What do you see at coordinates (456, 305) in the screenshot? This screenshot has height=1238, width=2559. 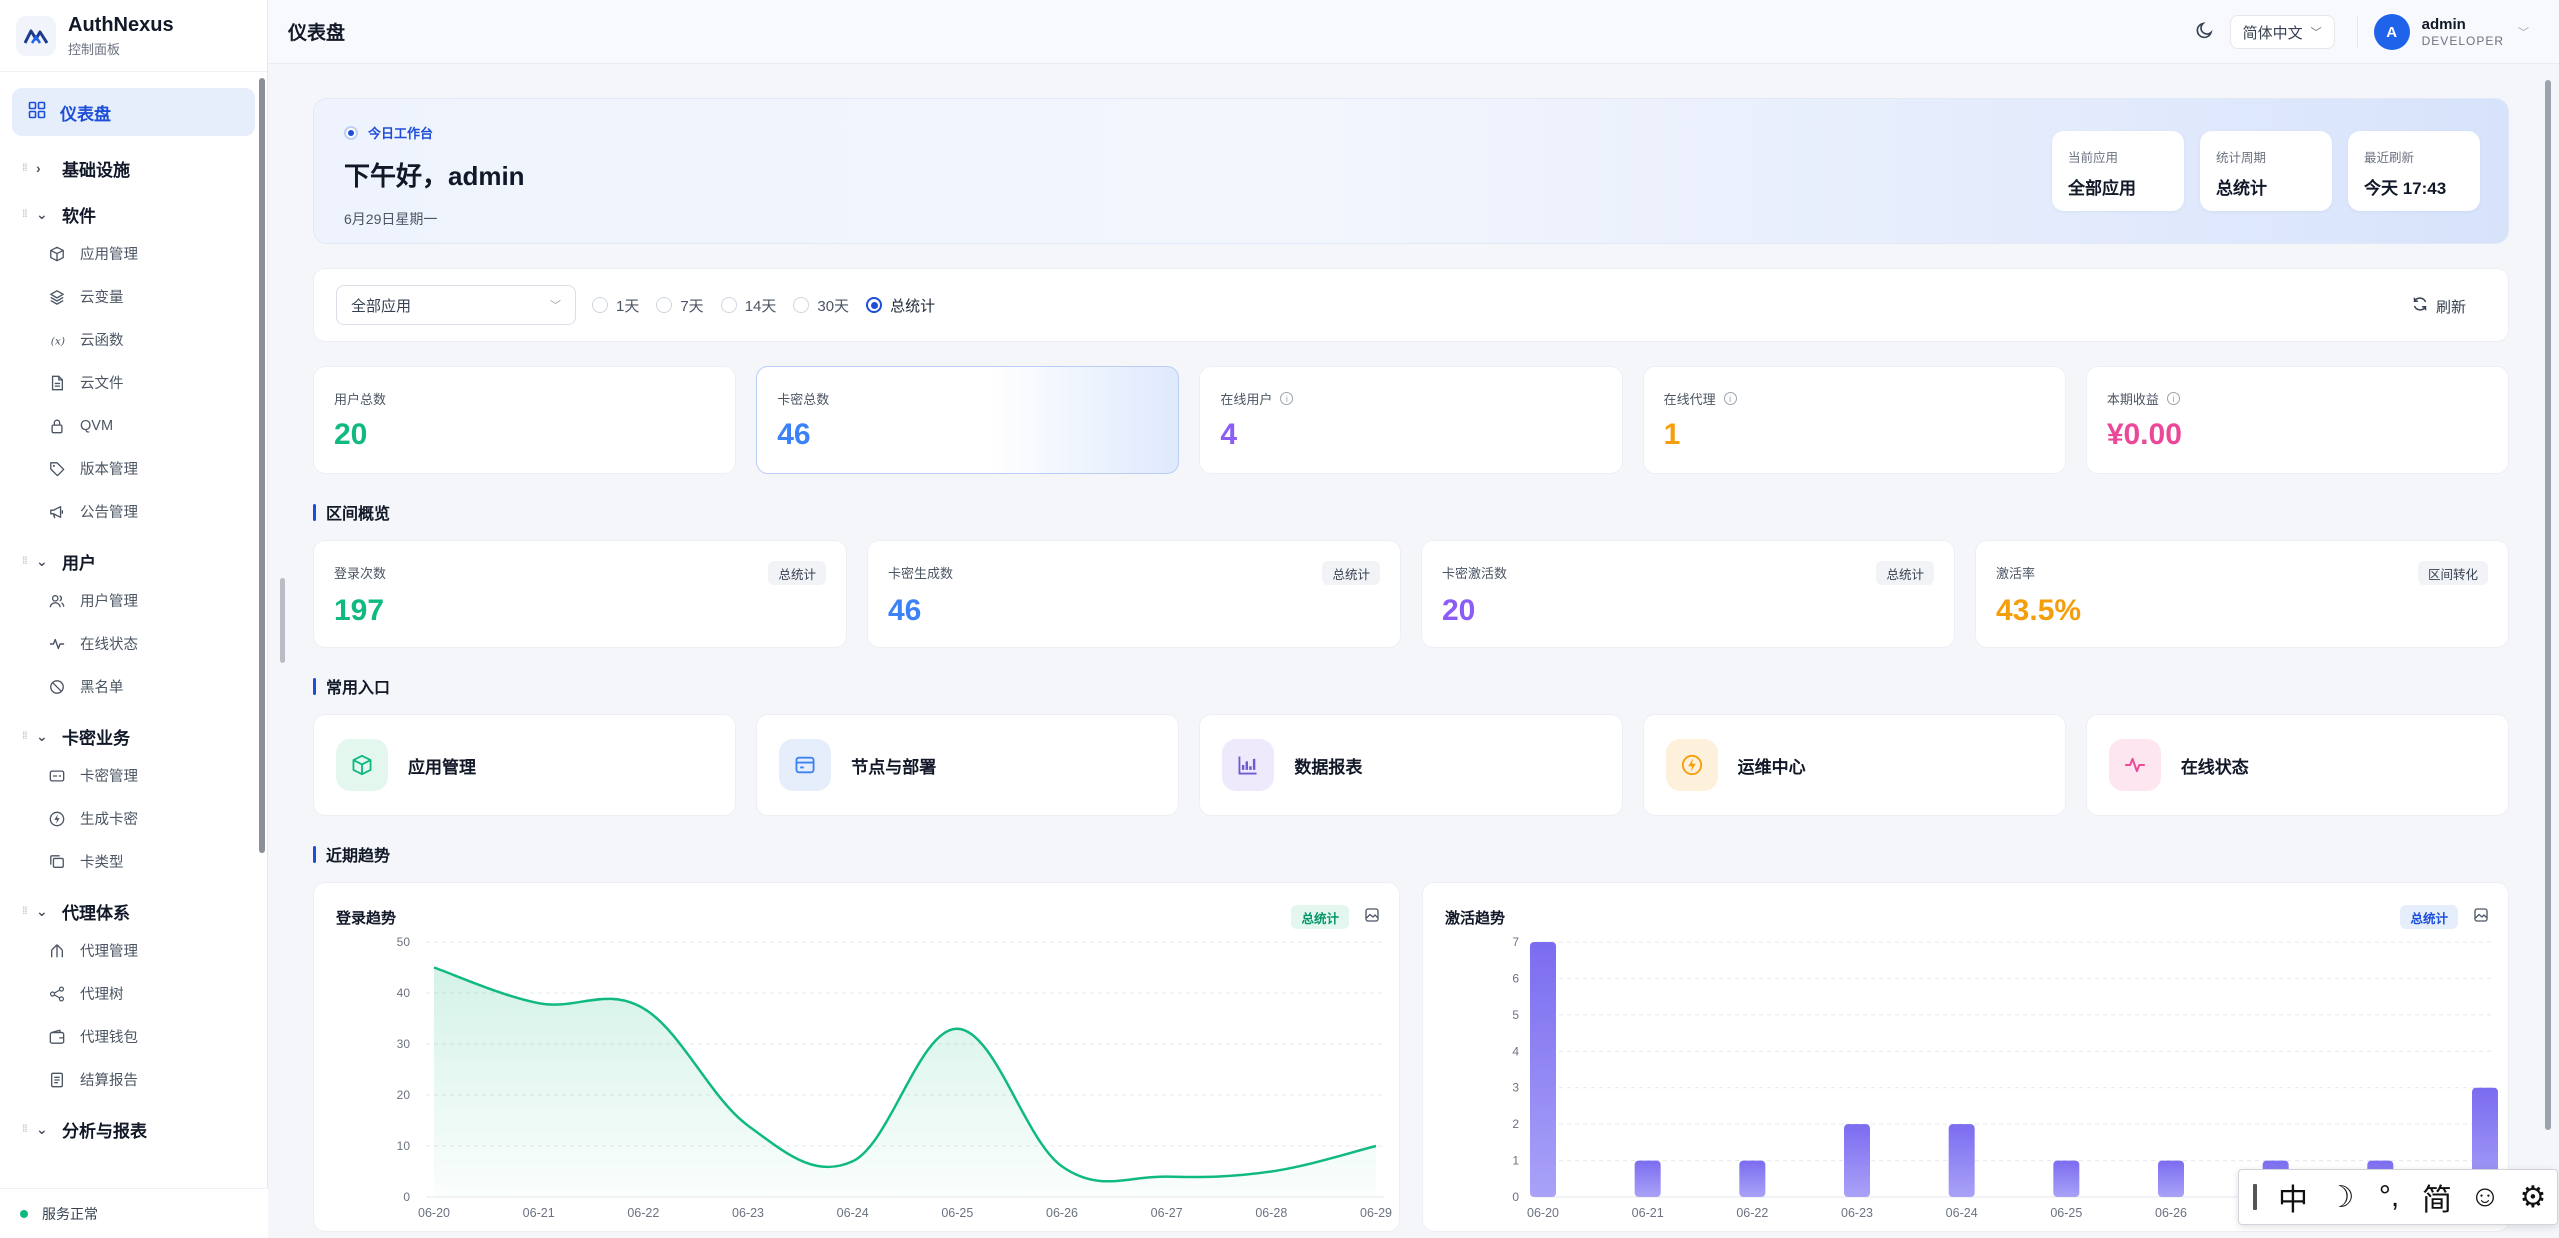 I see `app-select: 全部应用 ﹀` at bounding box center [456, 305].